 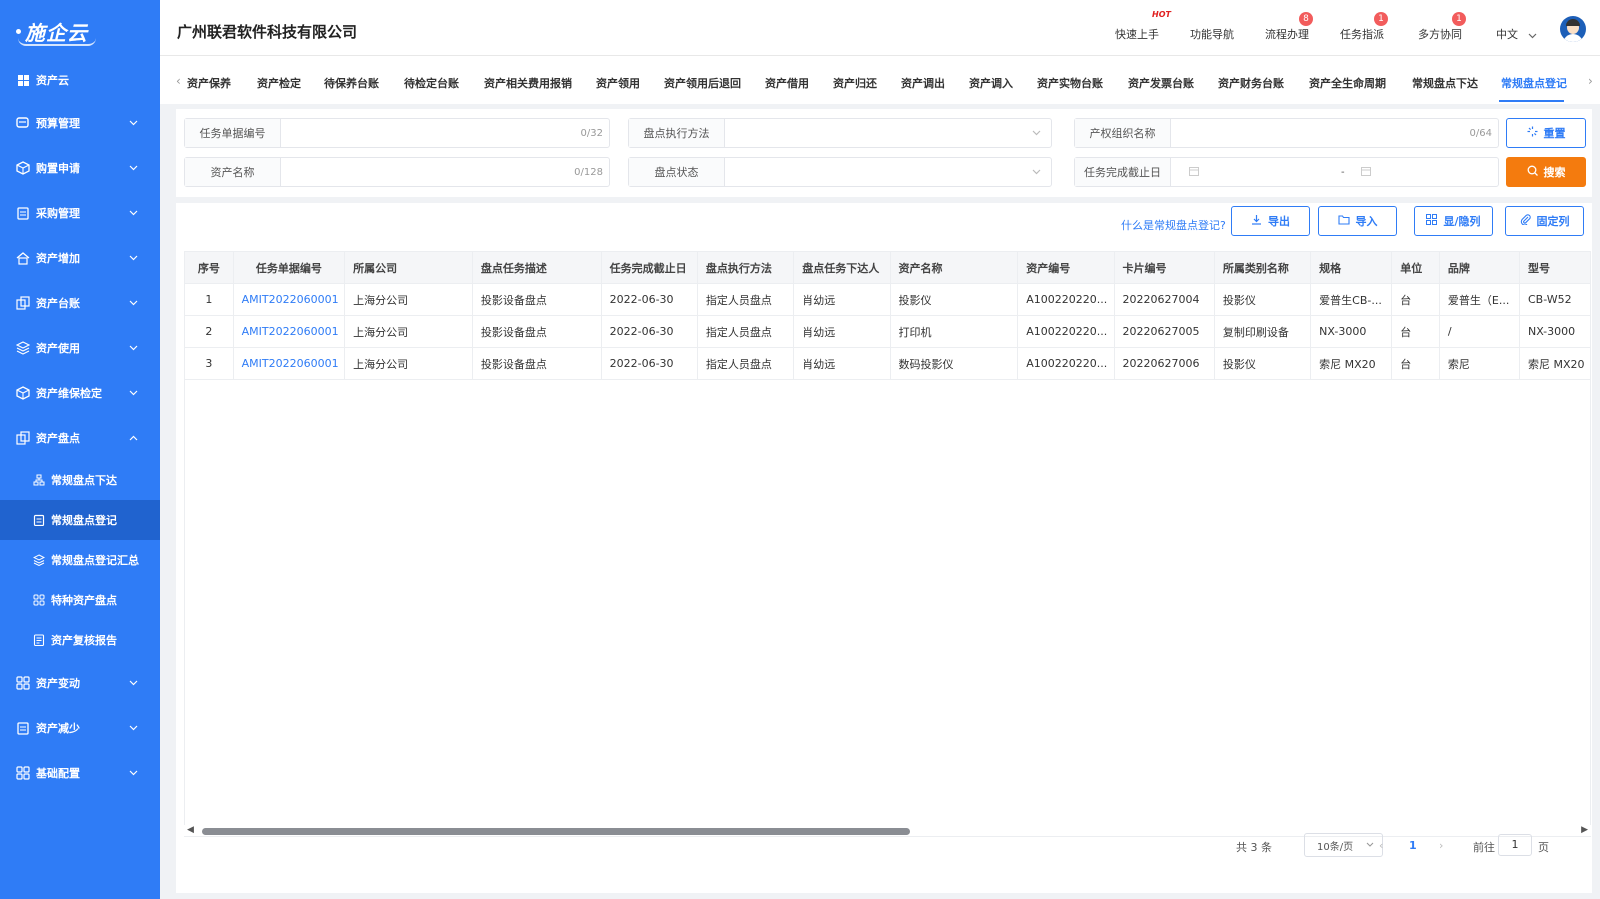 I want to click on sidebar-item-asset-use: 资产使用, so click(x=80, y=347).